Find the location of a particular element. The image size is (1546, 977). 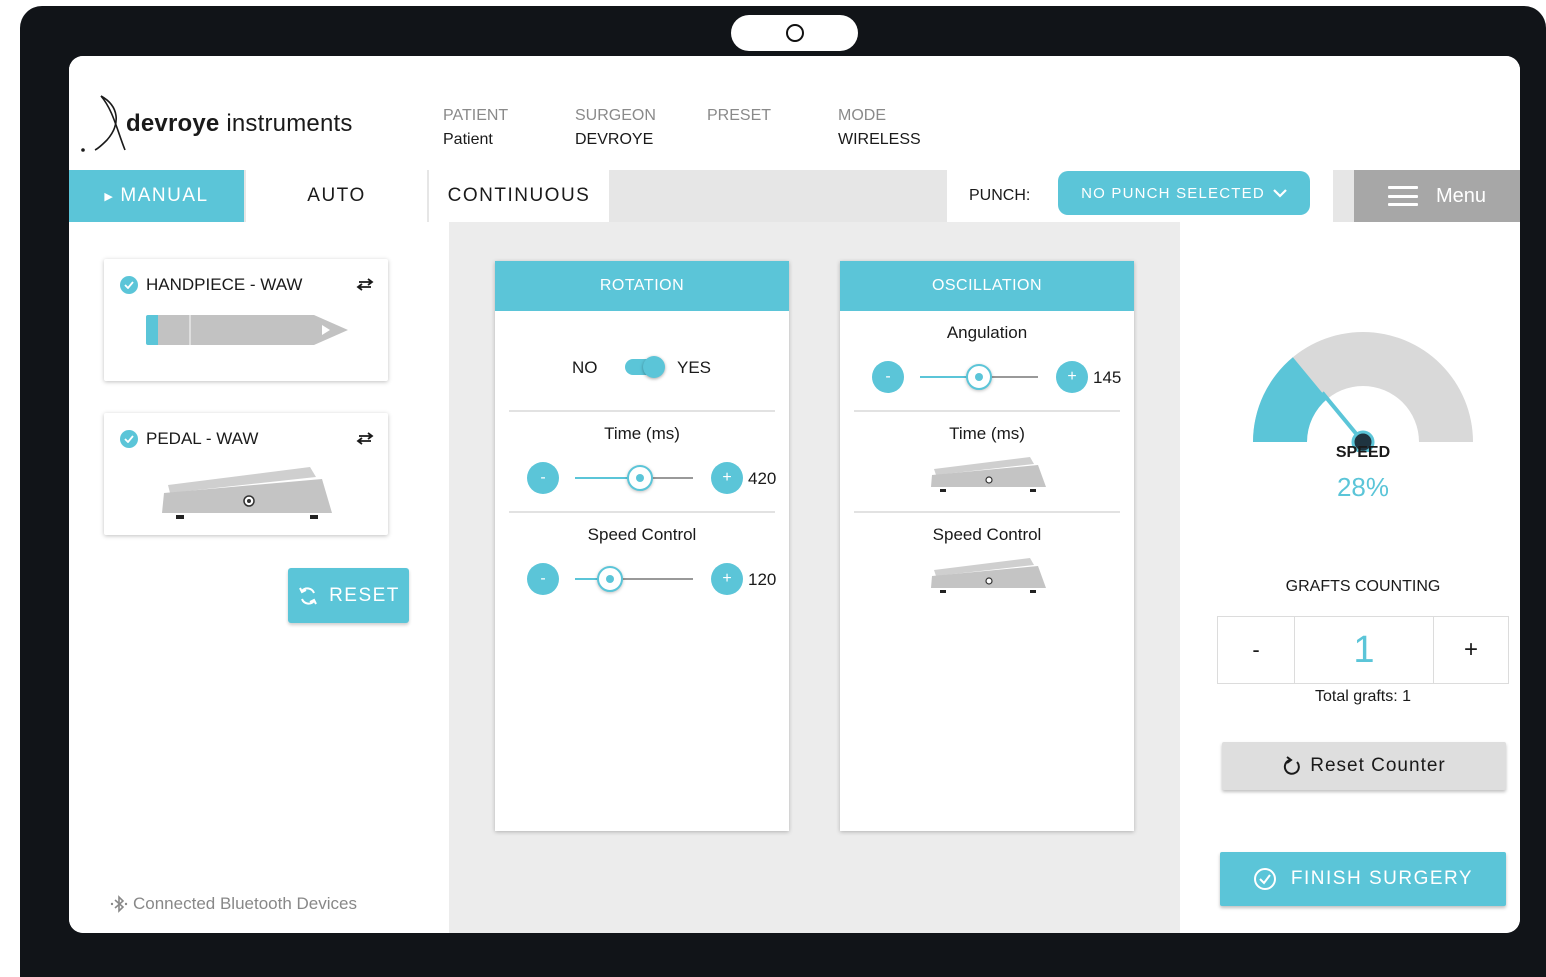

speed-gauge is located at coordinates (1363, 392).